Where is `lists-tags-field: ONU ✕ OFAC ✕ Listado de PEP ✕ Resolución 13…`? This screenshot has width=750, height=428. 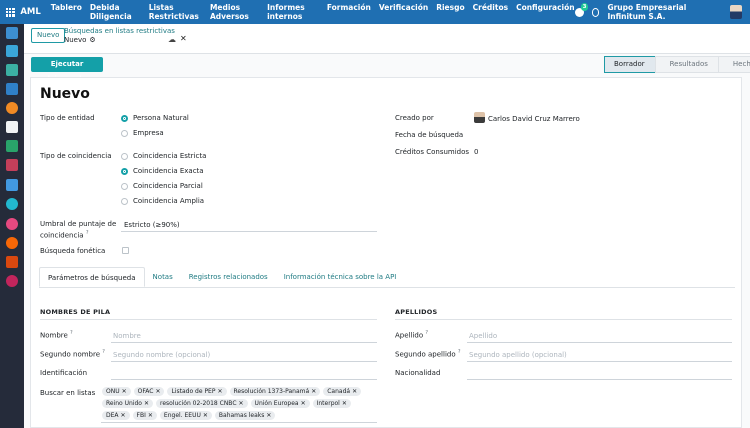 lists-tags-field: ONU ✕ OFAC ✕ Listado de PEP ✕ Resolución 13… is located at coordinates (240, 403).